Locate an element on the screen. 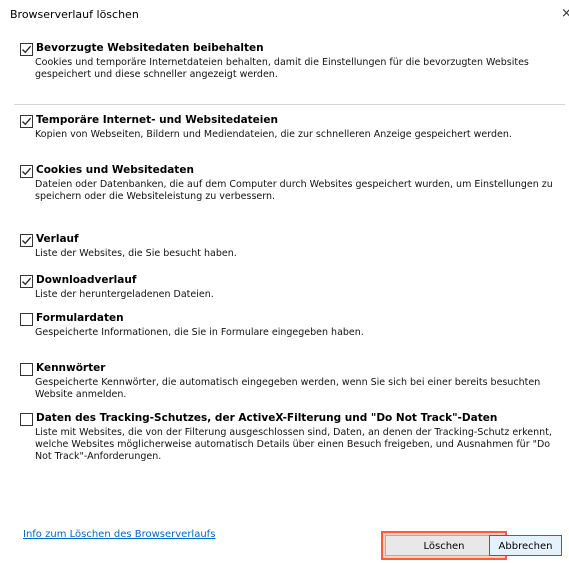 The image size is (569, 563). option-label: Kennwörter is located at coordinates (71, 368).